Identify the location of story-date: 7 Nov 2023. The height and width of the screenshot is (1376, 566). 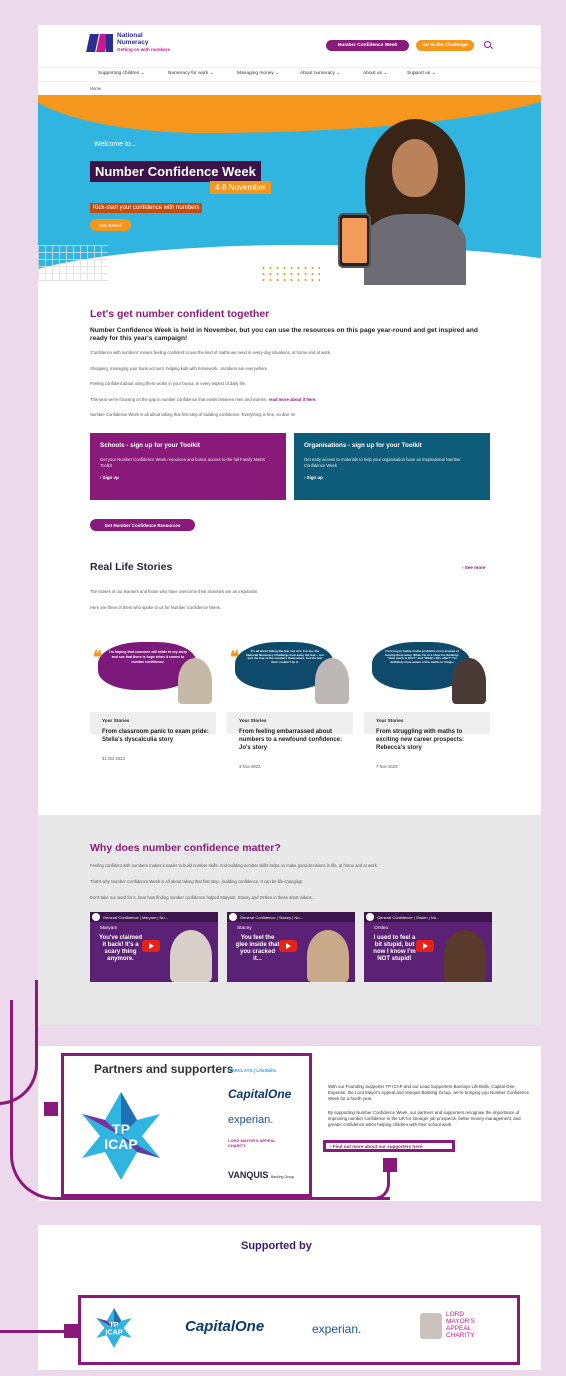
(387, 766).